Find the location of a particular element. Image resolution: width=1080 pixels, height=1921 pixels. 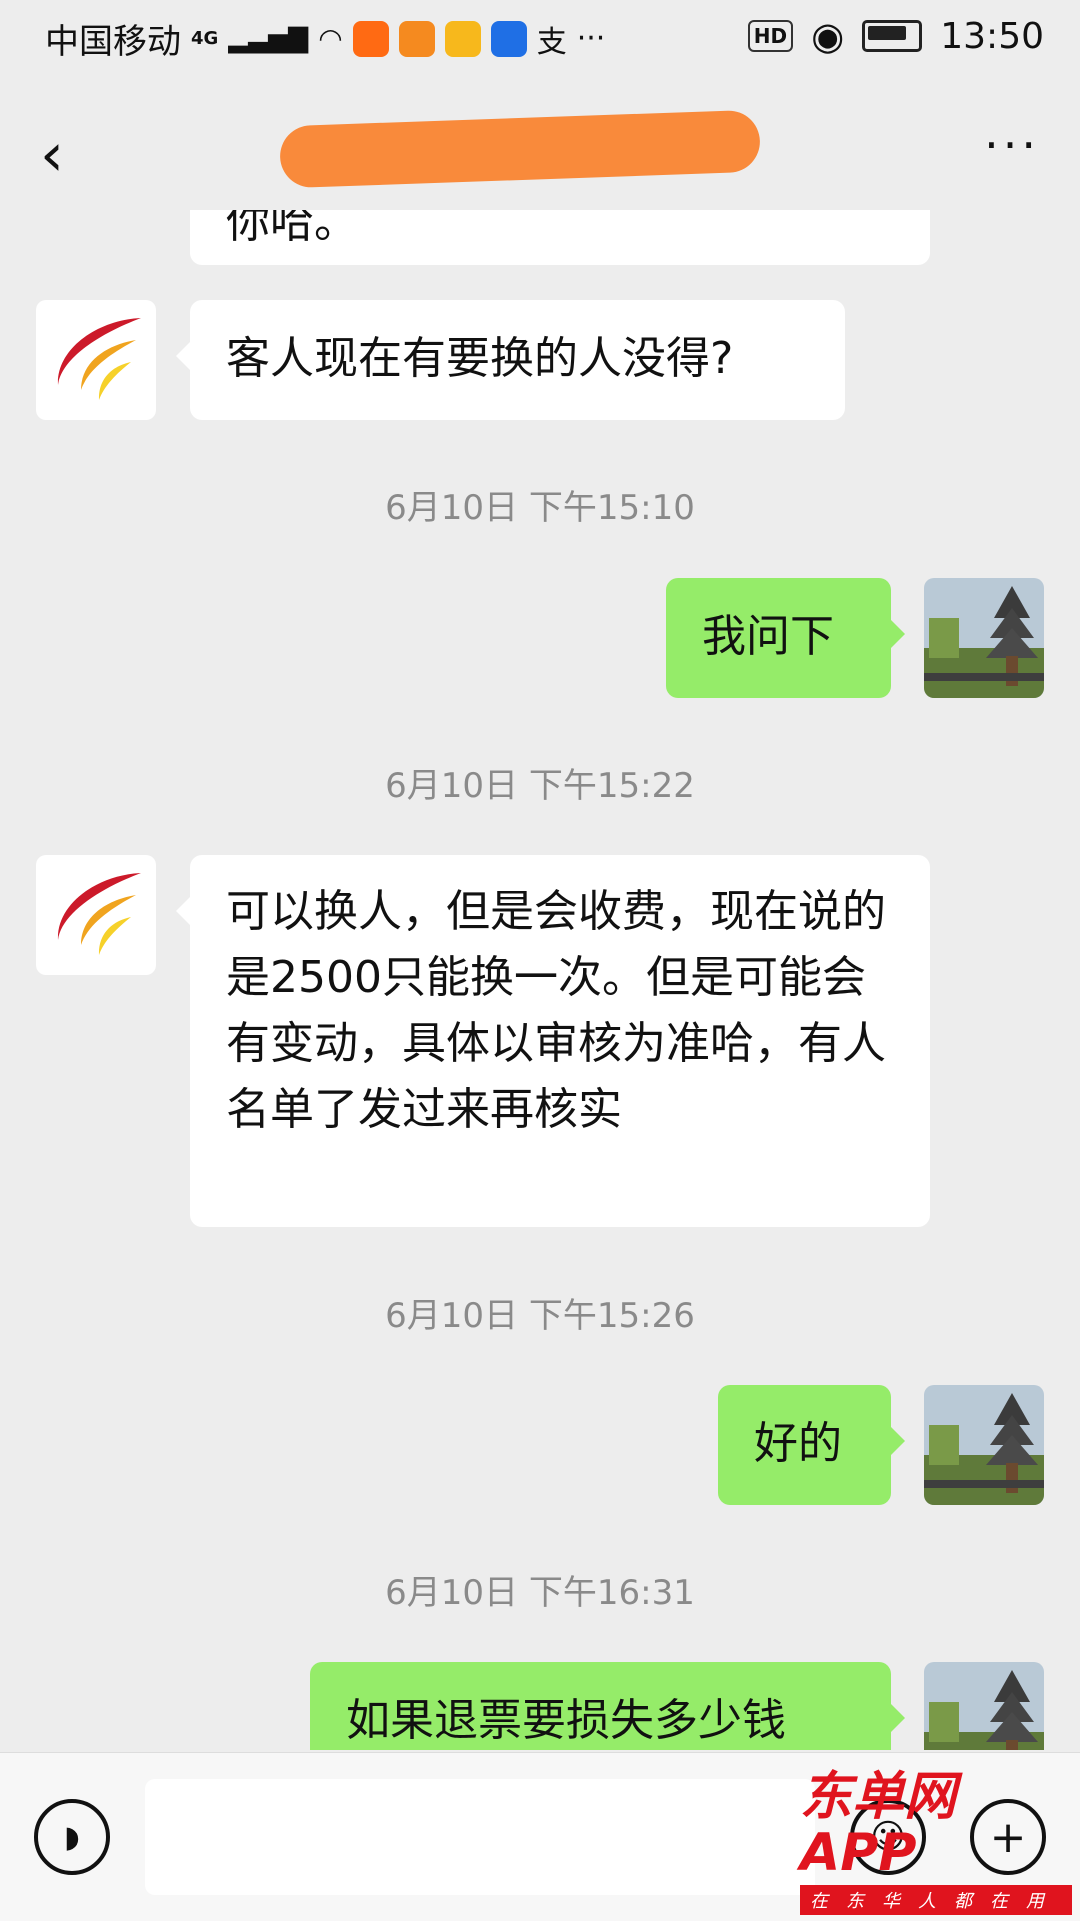

message-text: 客人现在有要换的人没得? is located at coordinates (480, 358).